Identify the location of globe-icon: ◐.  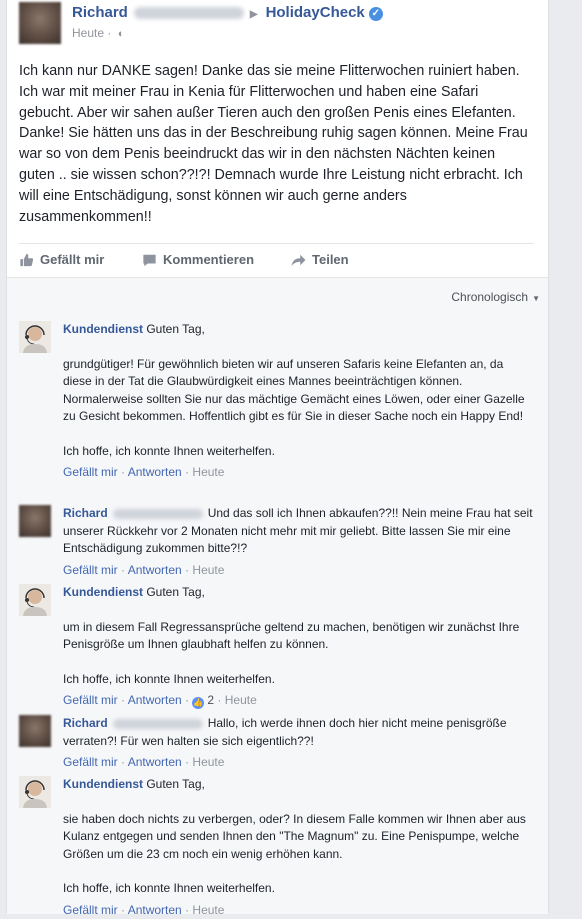
(121, 34).